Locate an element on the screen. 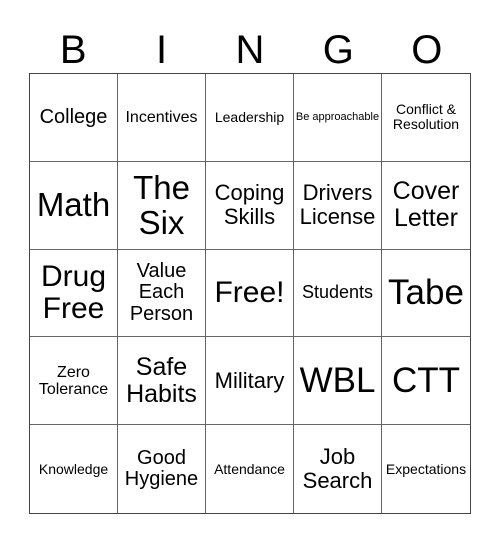 This screenshot has height=544, width=500. bingo-cell: Incentives is located at coordinates (162, 118).